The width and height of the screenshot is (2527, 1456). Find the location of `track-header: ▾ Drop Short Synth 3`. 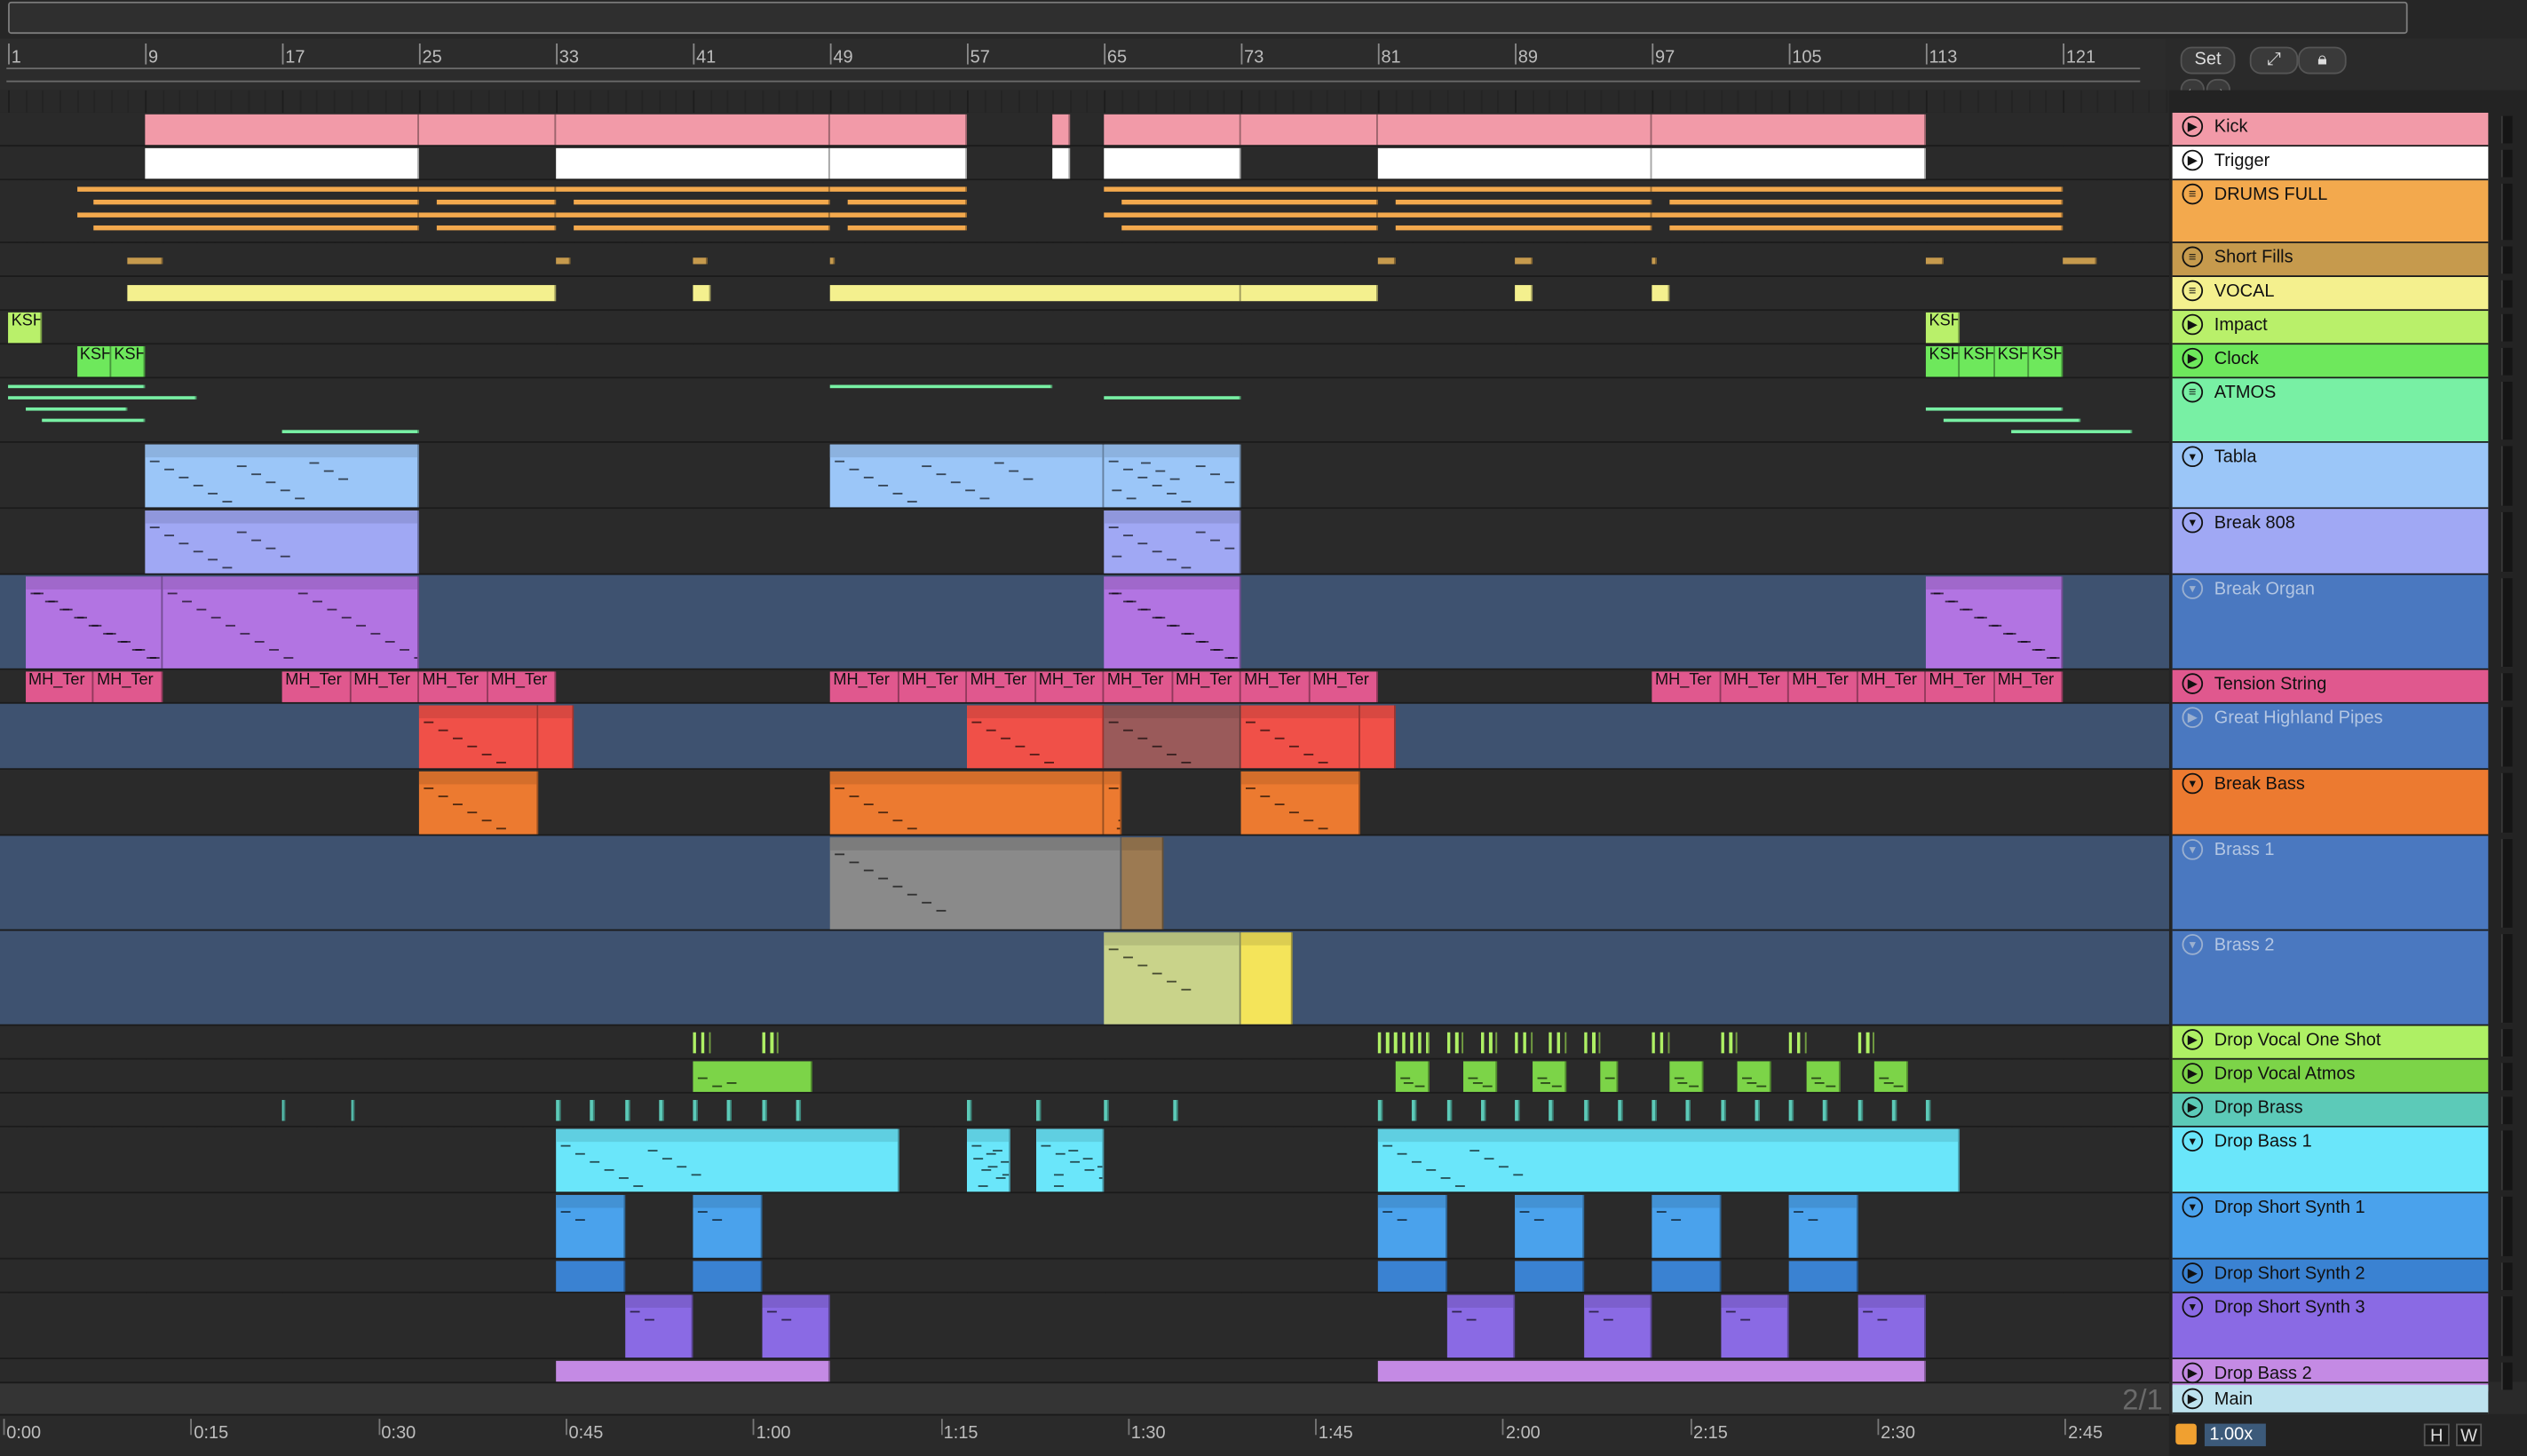

track-header: ▾ Drop Short Synth 3 is located at coordinates (2342, 1326).